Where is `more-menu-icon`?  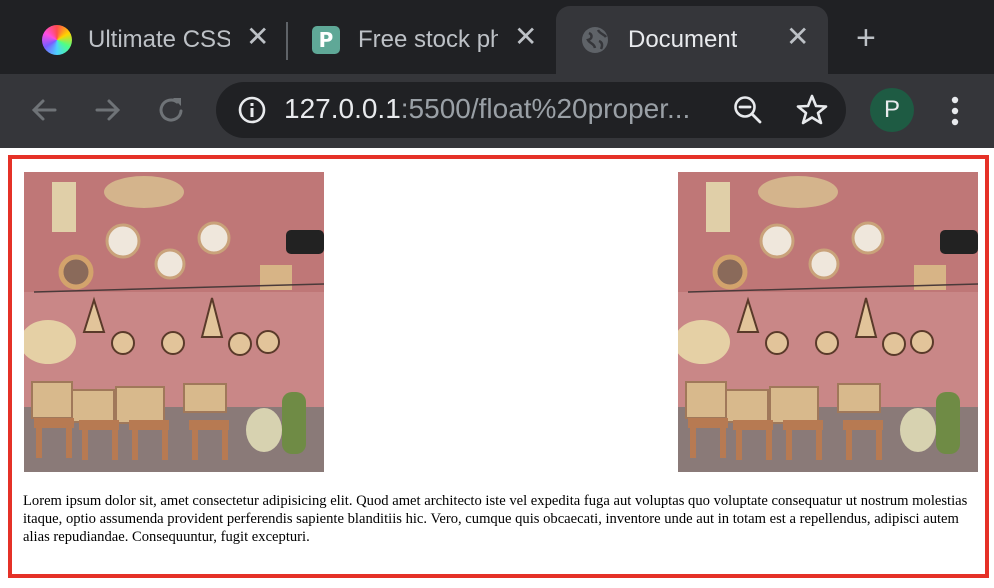 more-menu-icon is located at coordinates (955, 111).